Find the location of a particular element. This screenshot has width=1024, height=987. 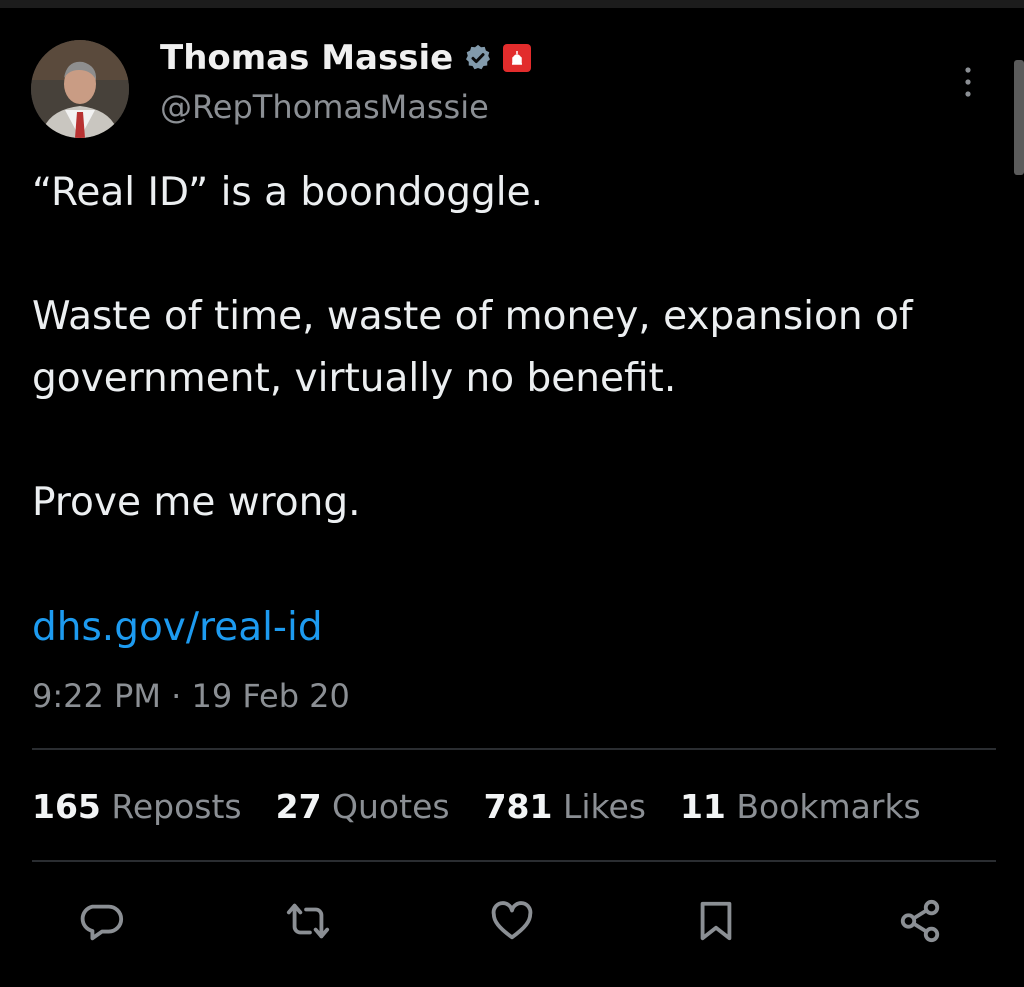

reply-icon is located at coordinates (102, 922).